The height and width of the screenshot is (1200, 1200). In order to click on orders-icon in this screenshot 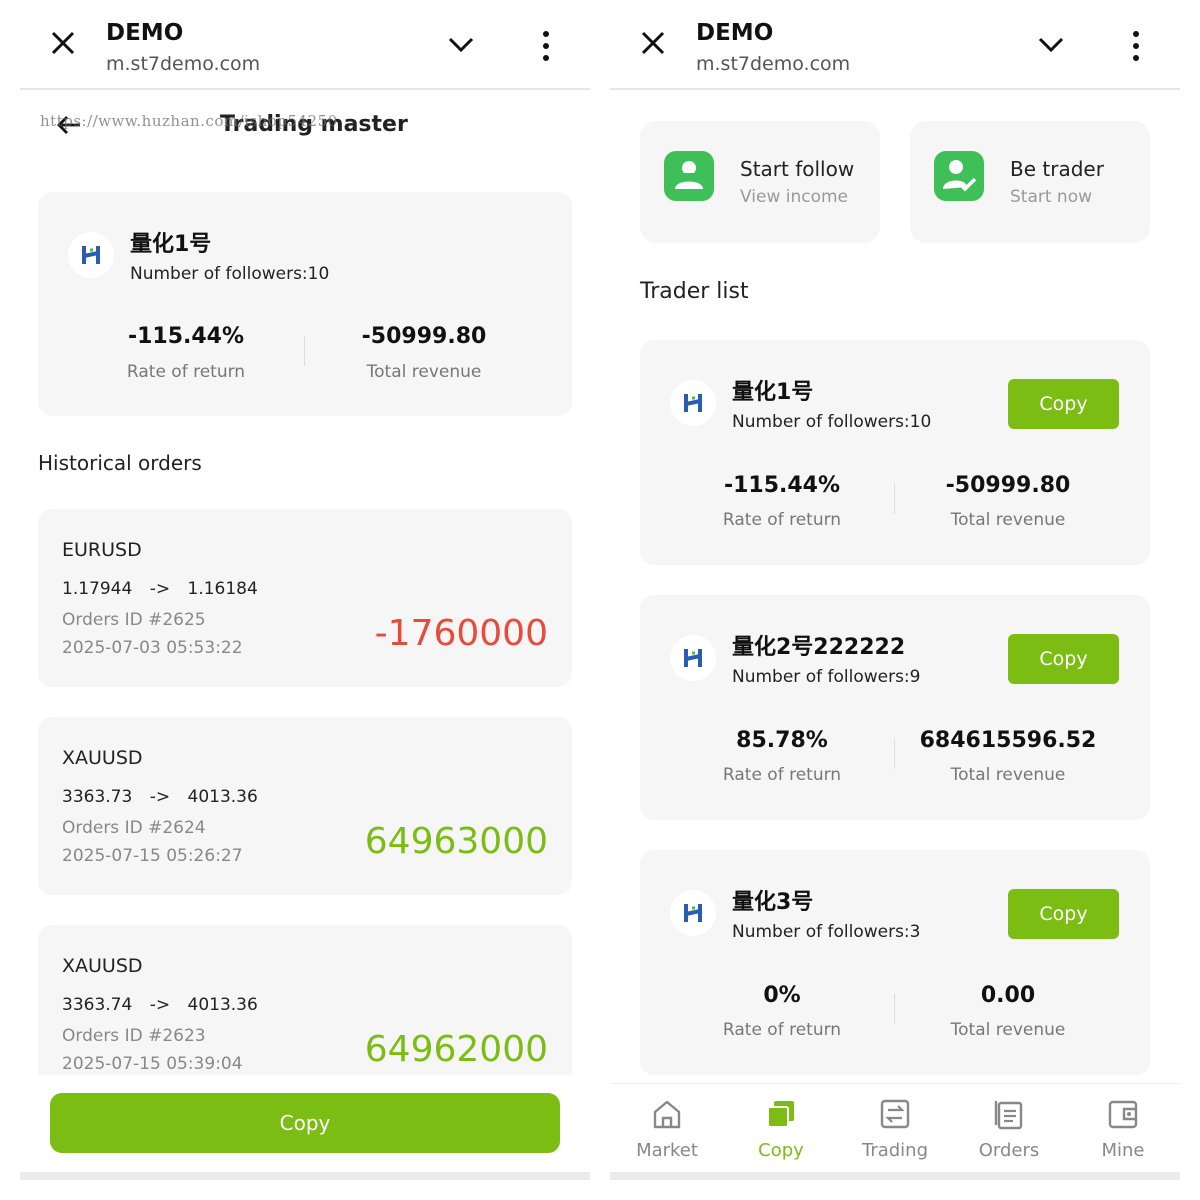, I will do `click(1008, 1115)`.